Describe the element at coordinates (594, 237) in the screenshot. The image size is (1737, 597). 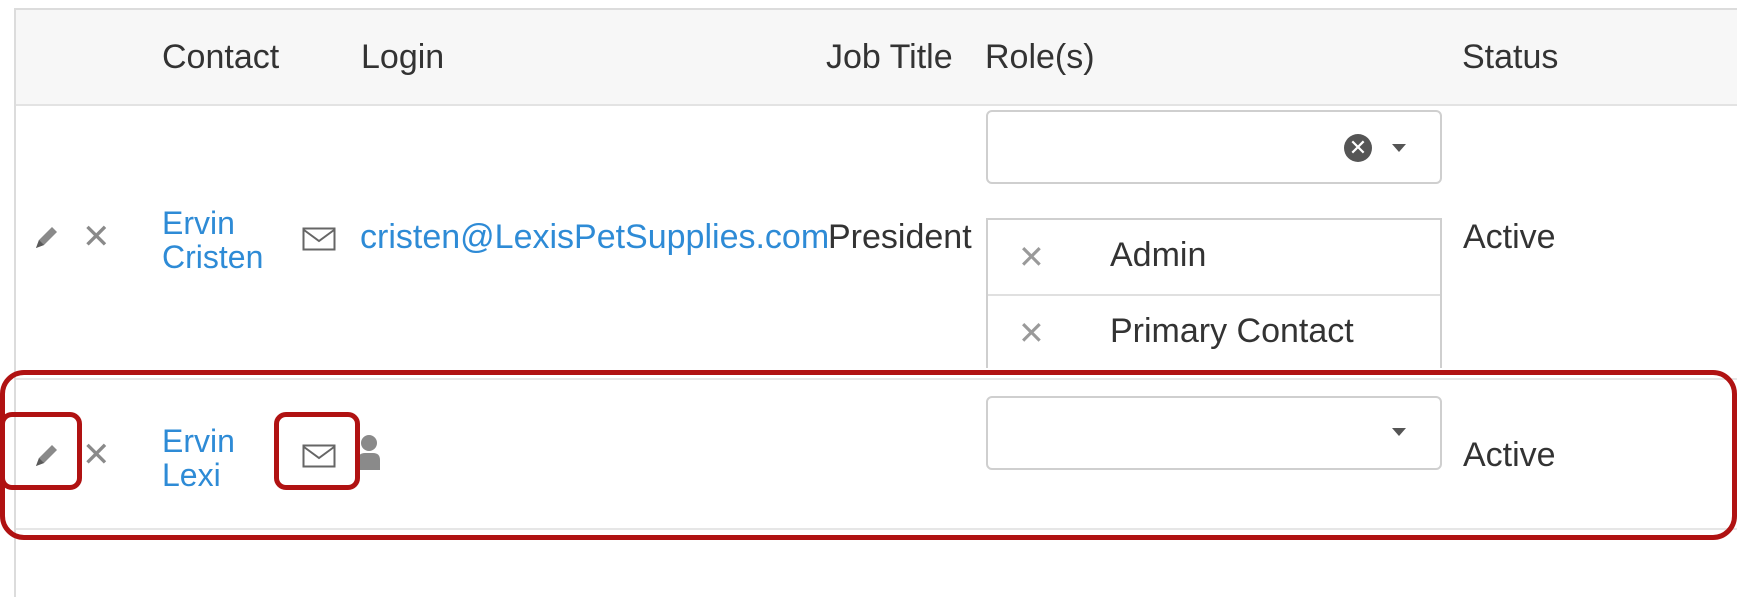
I see `login-email-link: cristen@LexisPetSupplies.com` at that location.